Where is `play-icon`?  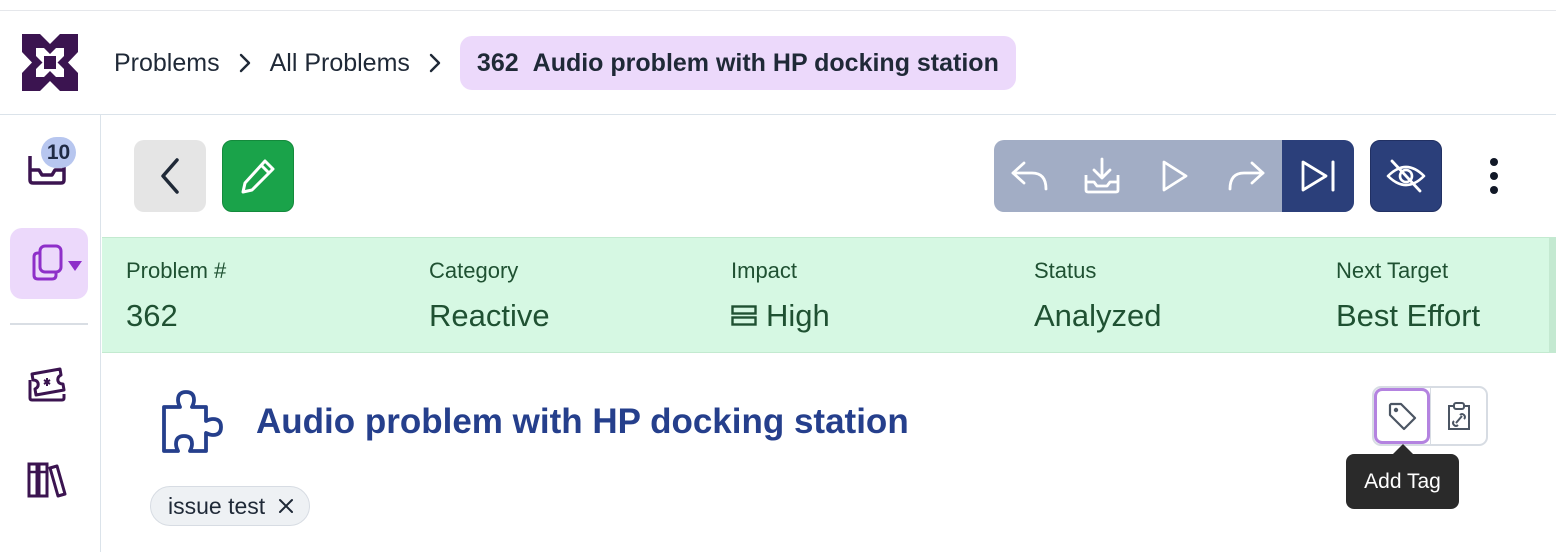 play-icon is located at coordinates (1175, 176).